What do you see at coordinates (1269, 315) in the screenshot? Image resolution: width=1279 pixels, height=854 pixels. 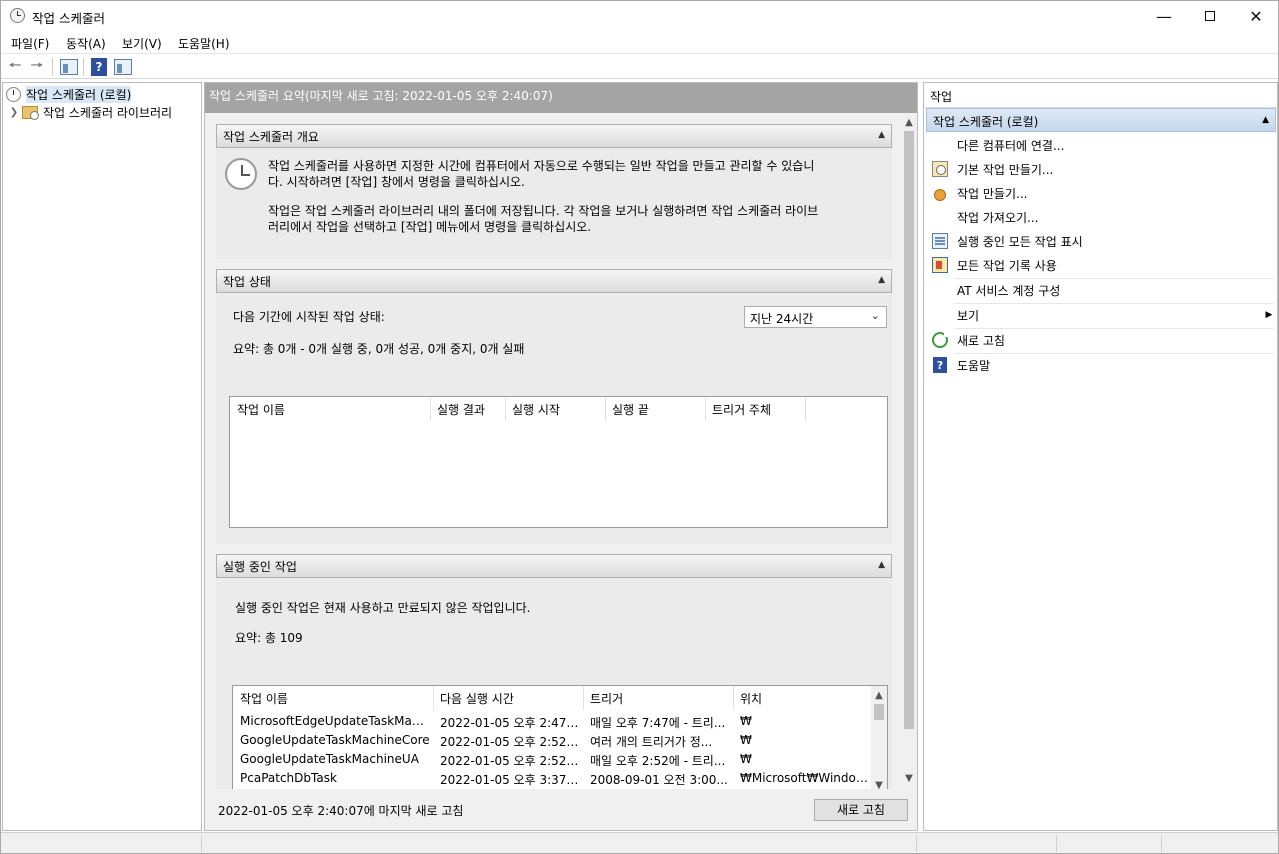 I see `submenu-arrow-icon: ▶` at bounding box center [1269, 315].